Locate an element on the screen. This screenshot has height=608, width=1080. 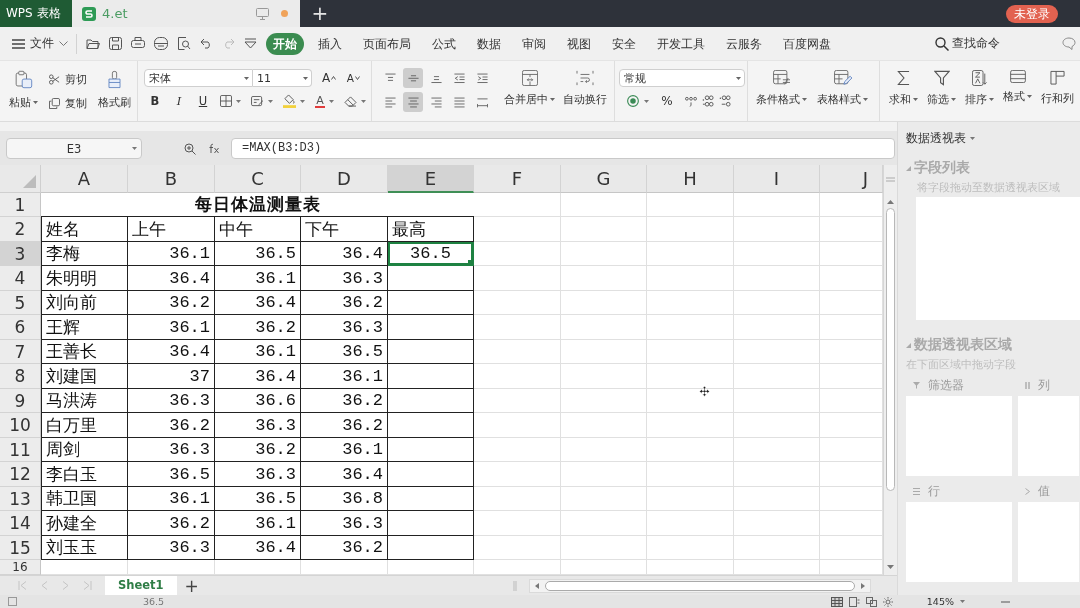
align-center-button is located at coordinates (413, 102).